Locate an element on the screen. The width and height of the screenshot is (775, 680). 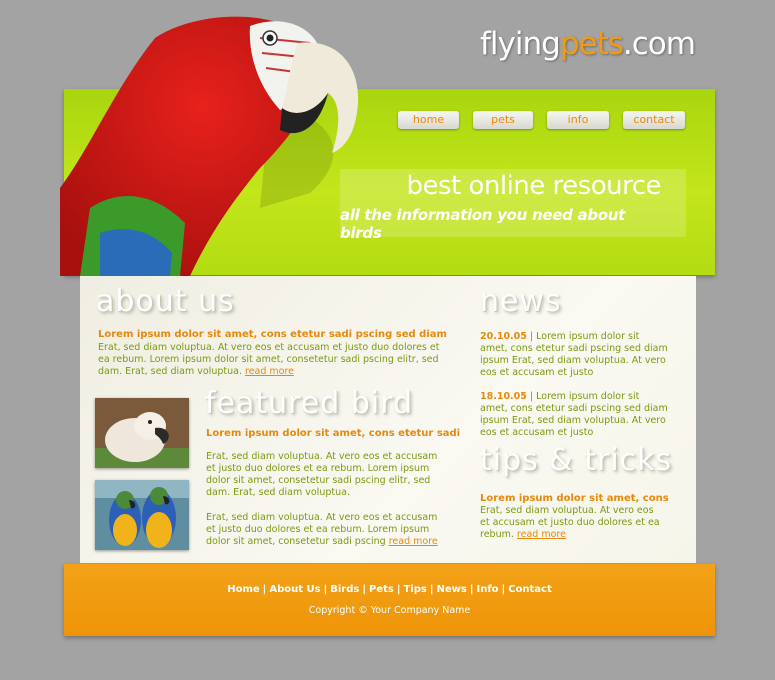
footer-link-birds: Birds is located at coordinates (344, 589).